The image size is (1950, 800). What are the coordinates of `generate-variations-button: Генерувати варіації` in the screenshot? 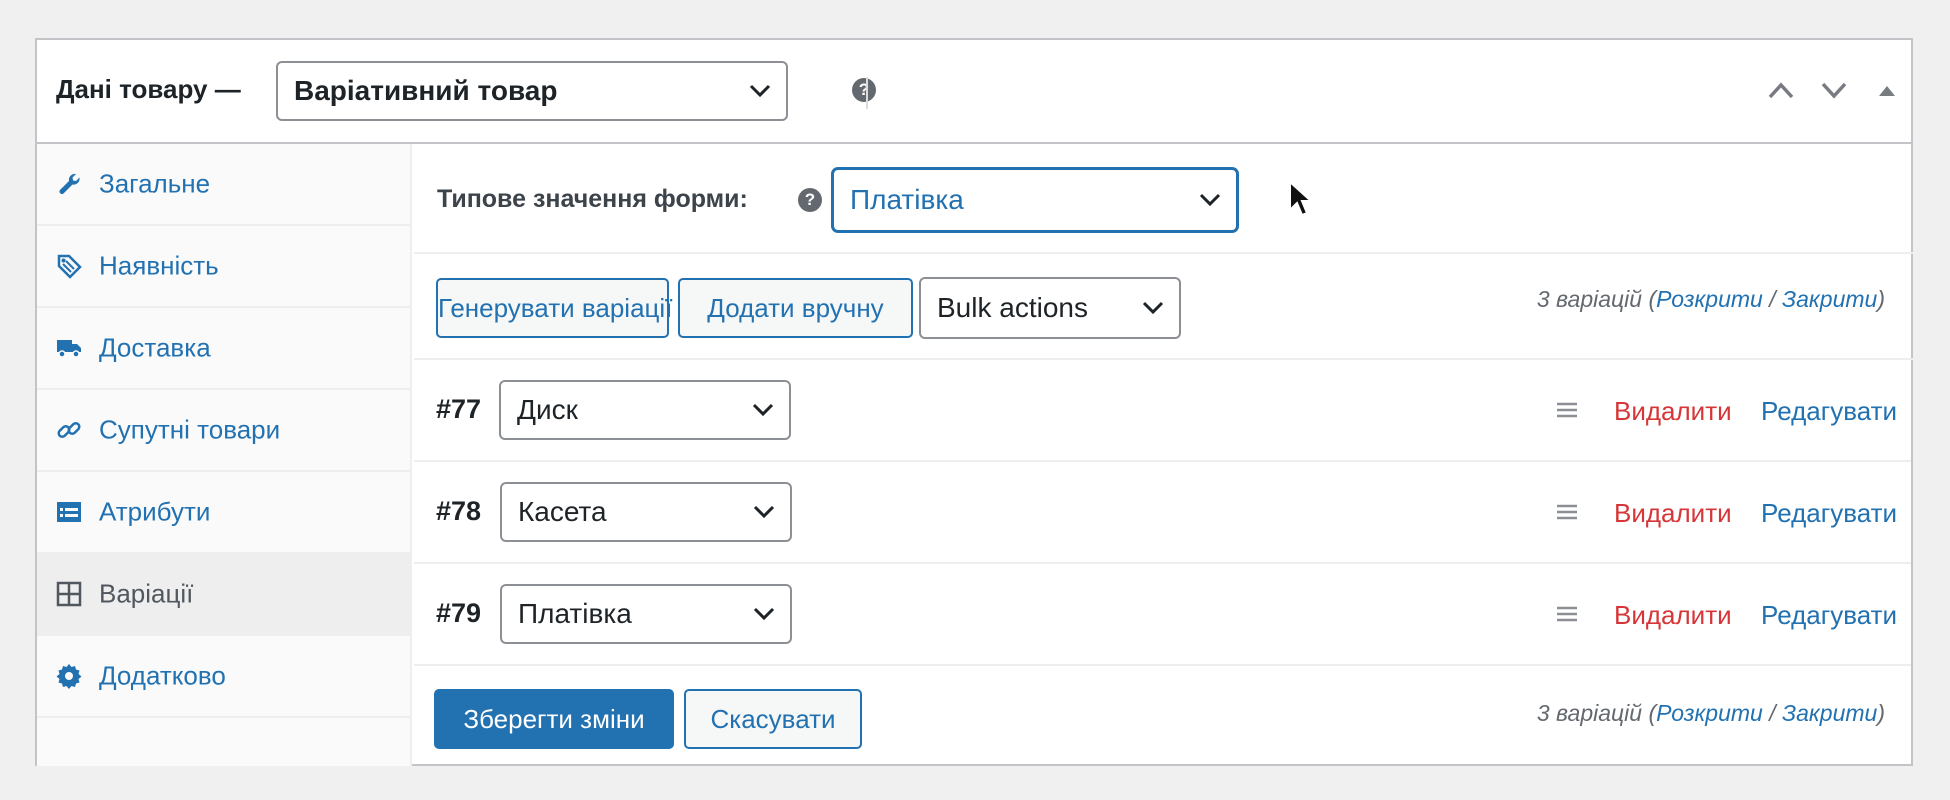 It's located at (554, 308).